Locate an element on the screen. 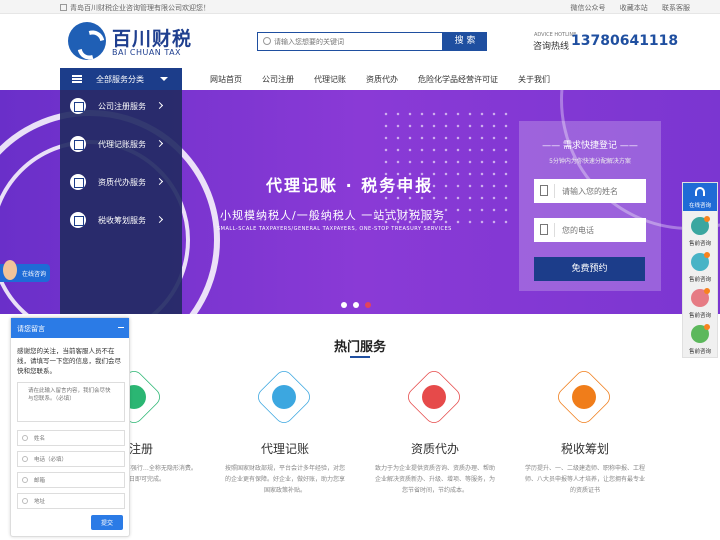 This screenshot has height=540, width=720. presale-consult-4: 售前咨询 is located at coordinates (700, 341).